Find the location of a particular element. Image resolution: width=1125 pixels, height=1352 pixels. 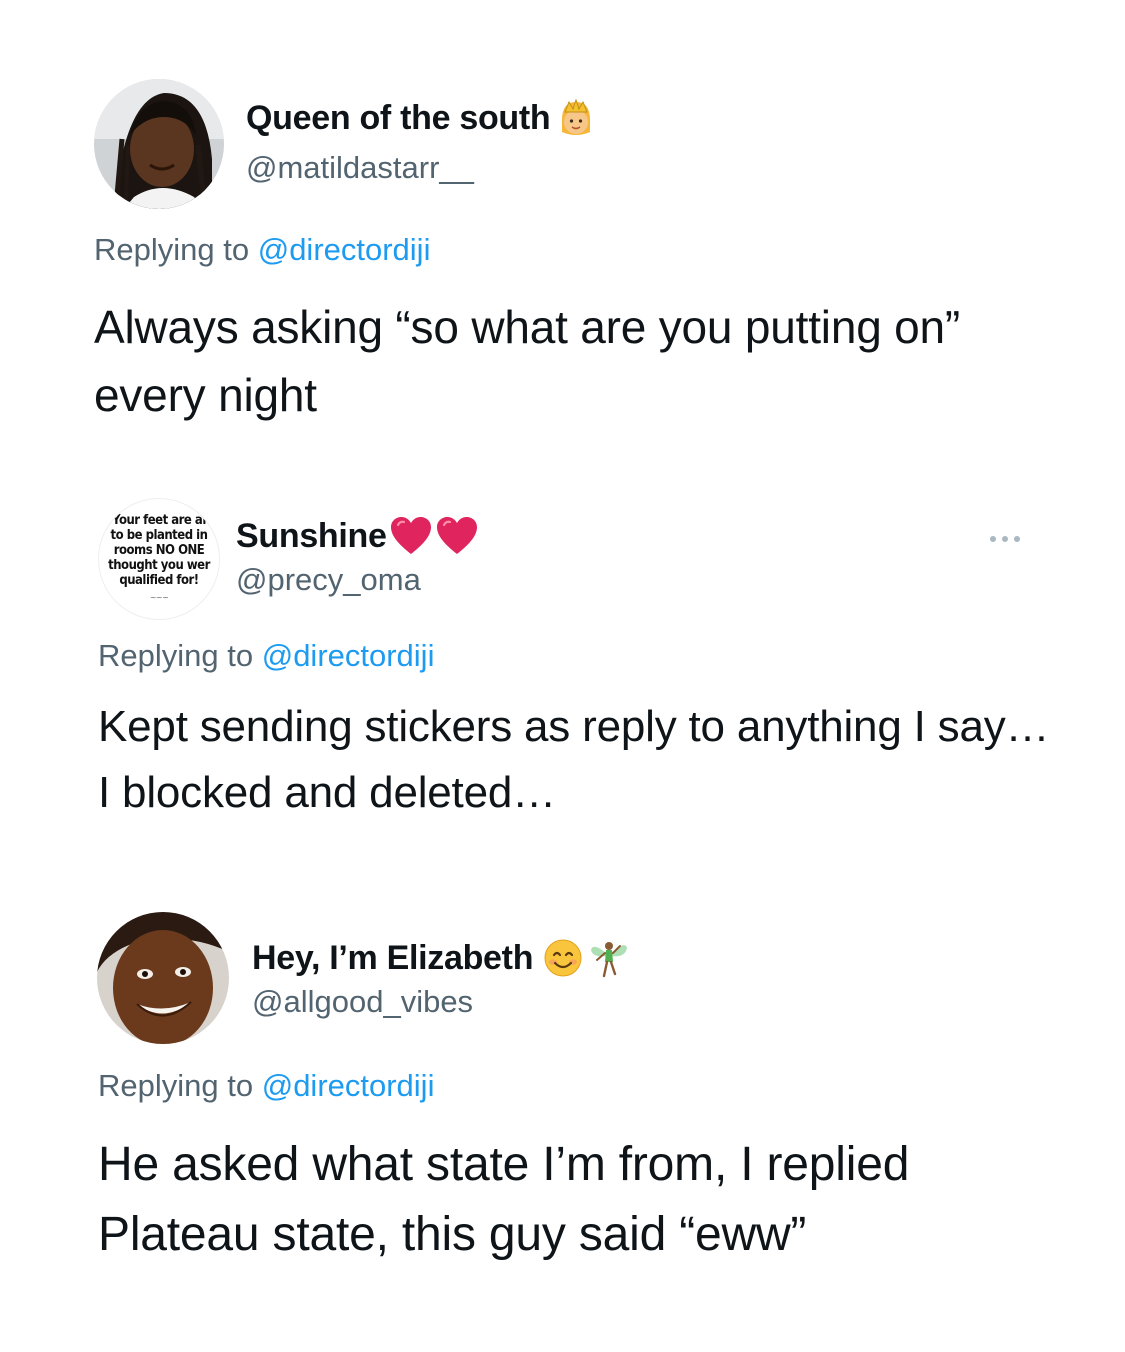

avatar-quote-line: thought you wer is located at coordinates (159, 565).